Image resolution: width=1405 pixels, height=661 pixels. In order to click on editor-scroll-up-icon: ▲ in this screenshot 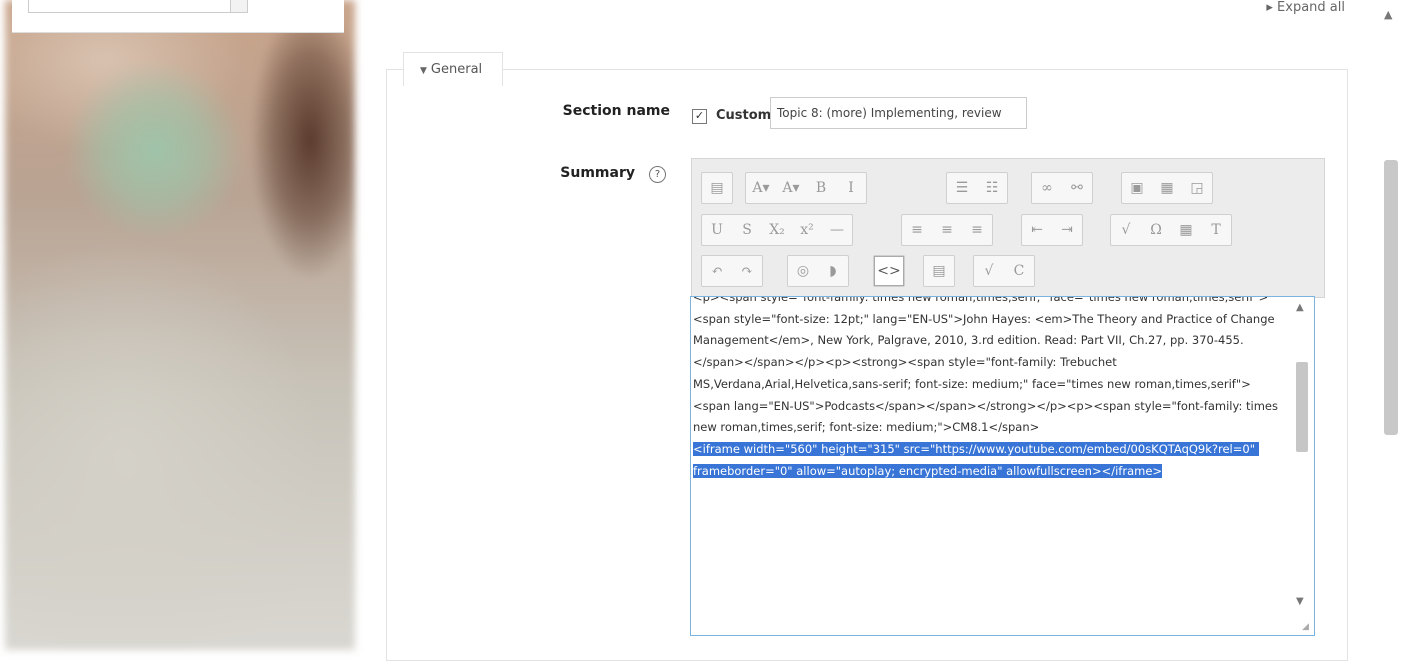, I will do `click(1300, 307)`.